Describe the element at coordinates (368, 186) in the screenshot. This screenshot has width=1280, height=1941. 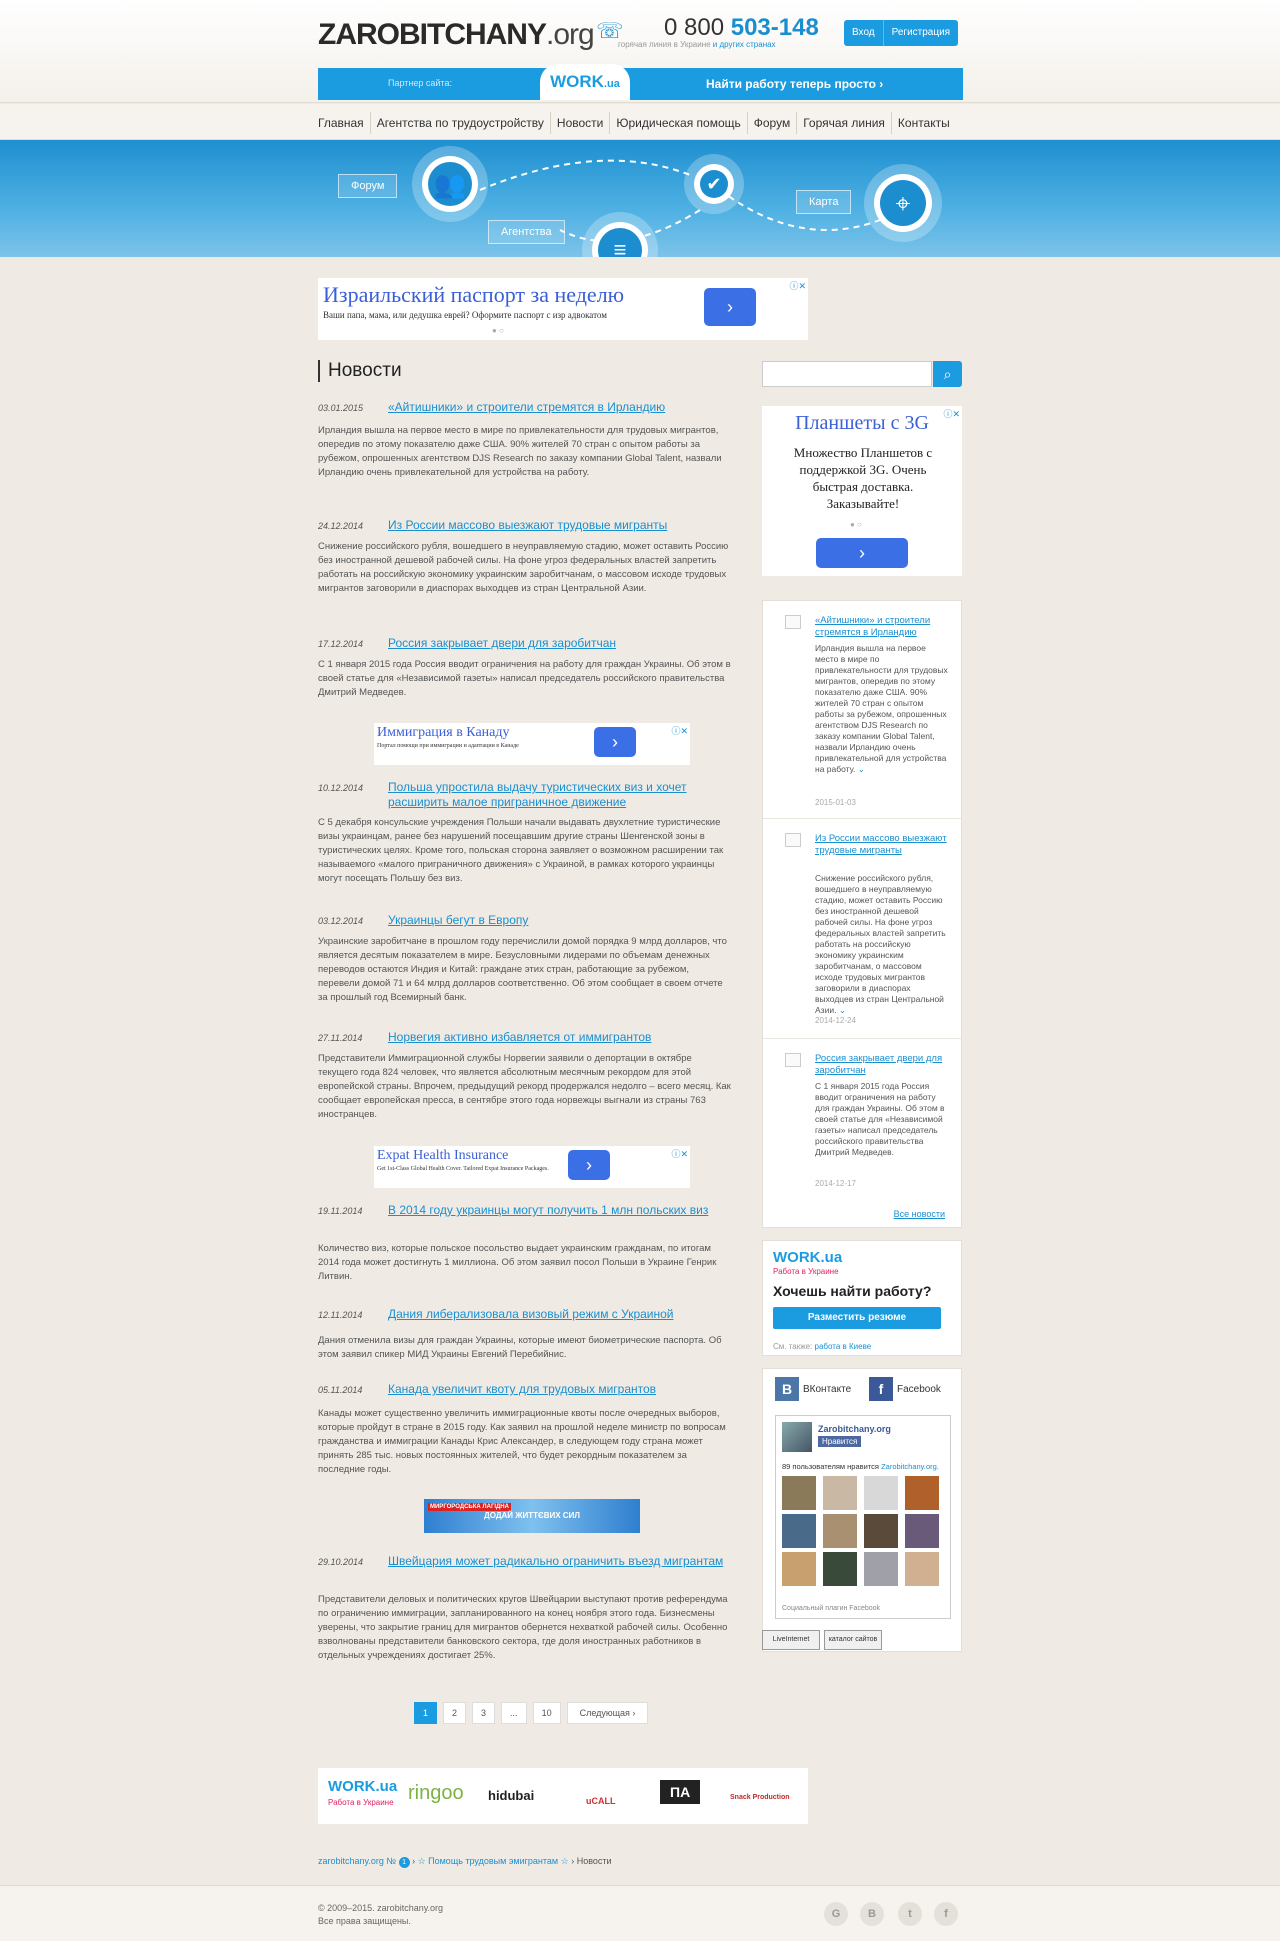
I see `banner-forum-label: Форум` at that location.